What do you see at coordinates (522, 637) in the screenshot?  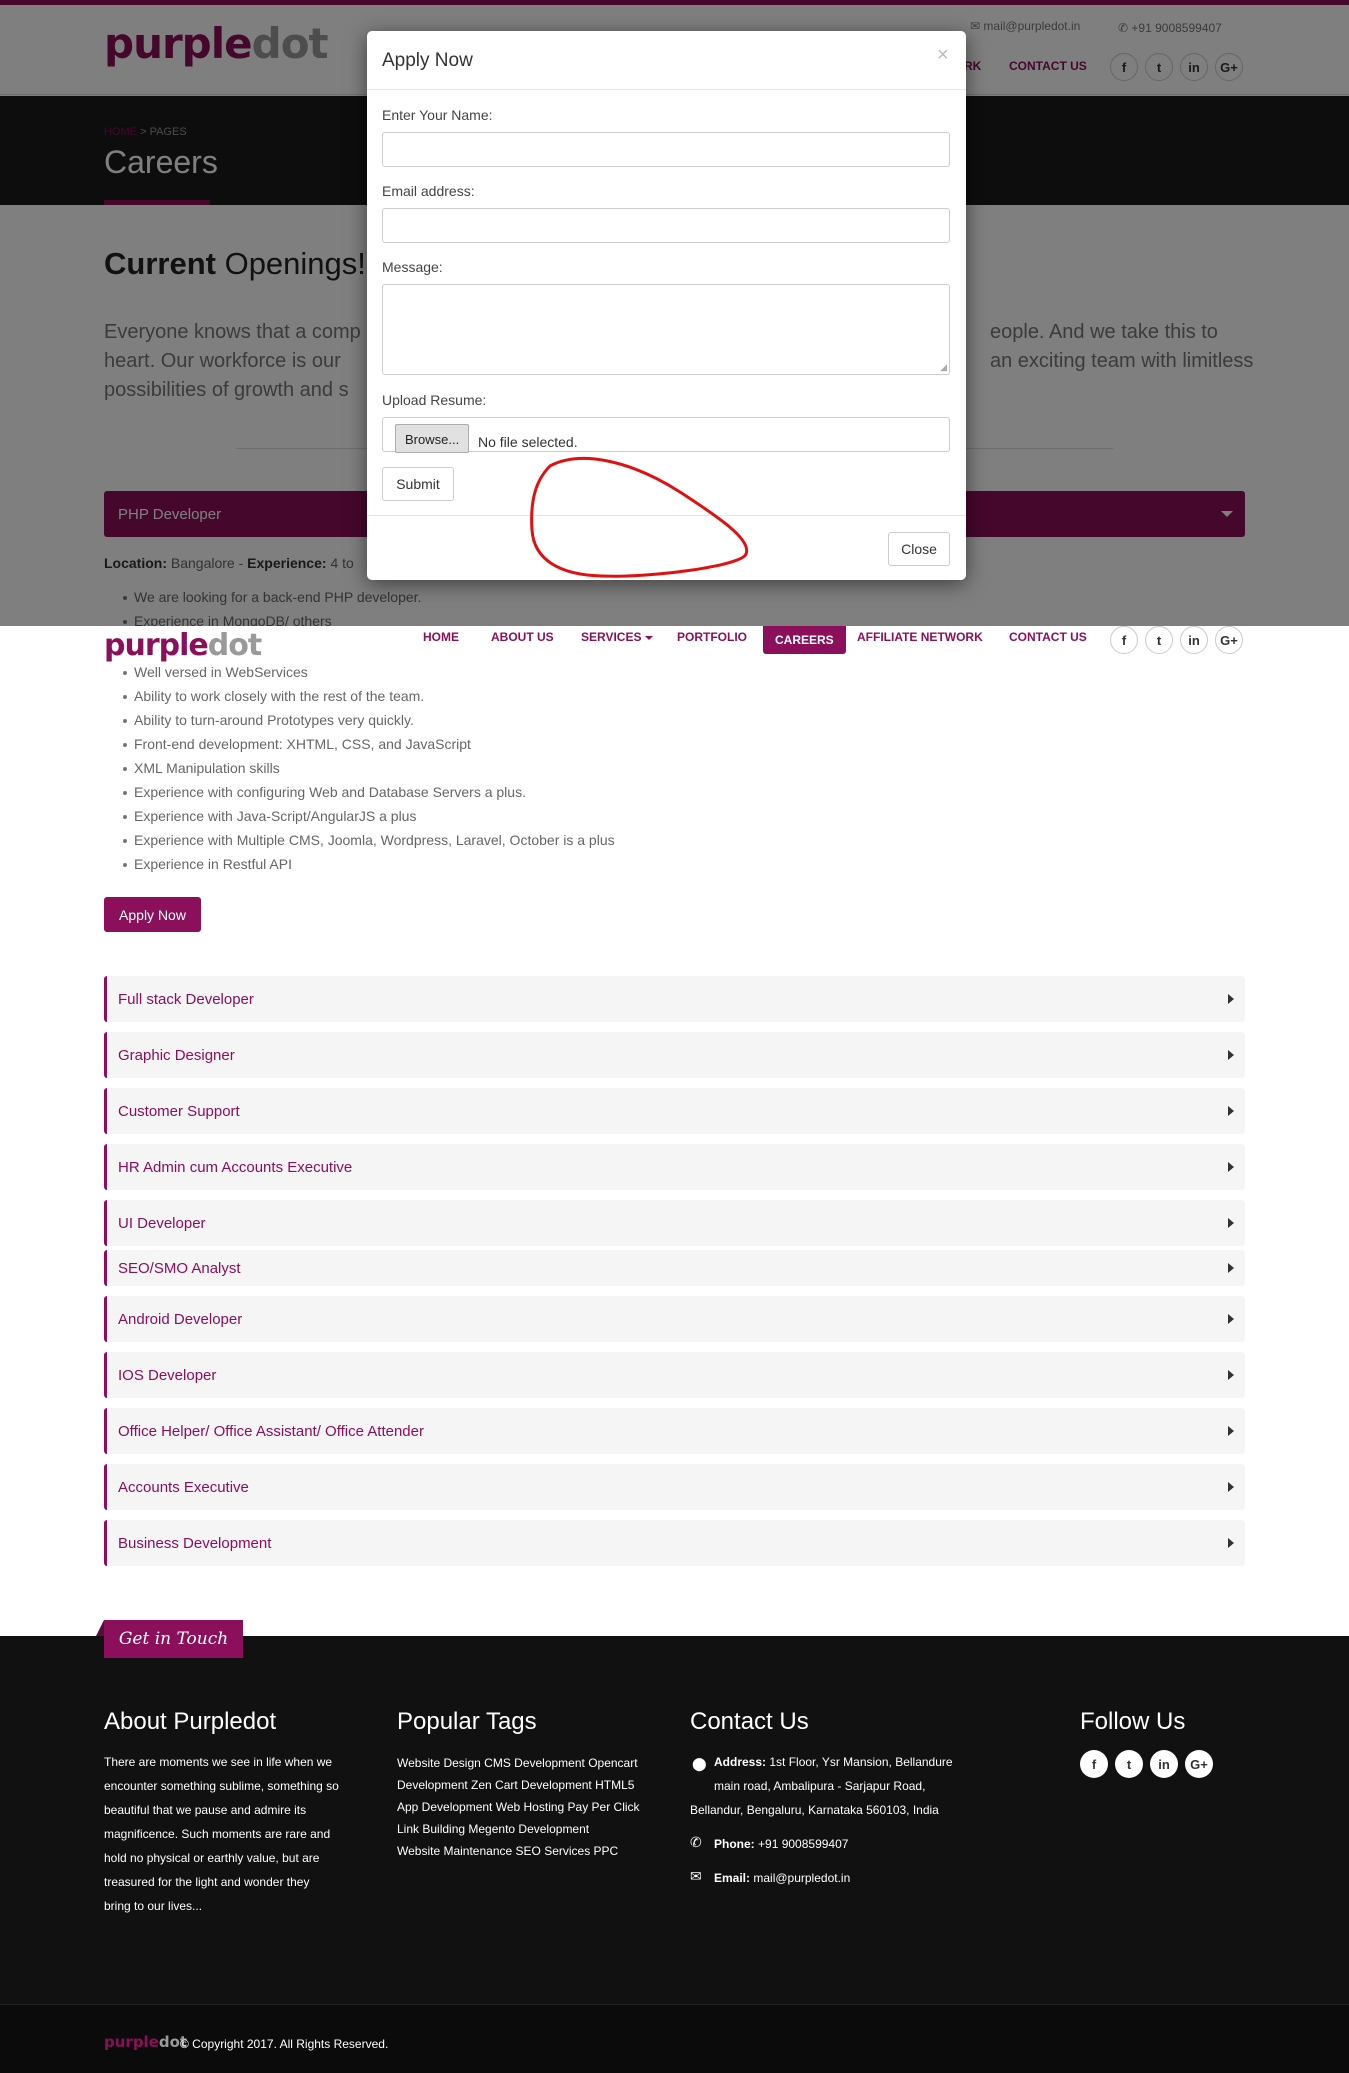 I see `nav-about-us: ABOUT US` at bounding box center [522, 637].